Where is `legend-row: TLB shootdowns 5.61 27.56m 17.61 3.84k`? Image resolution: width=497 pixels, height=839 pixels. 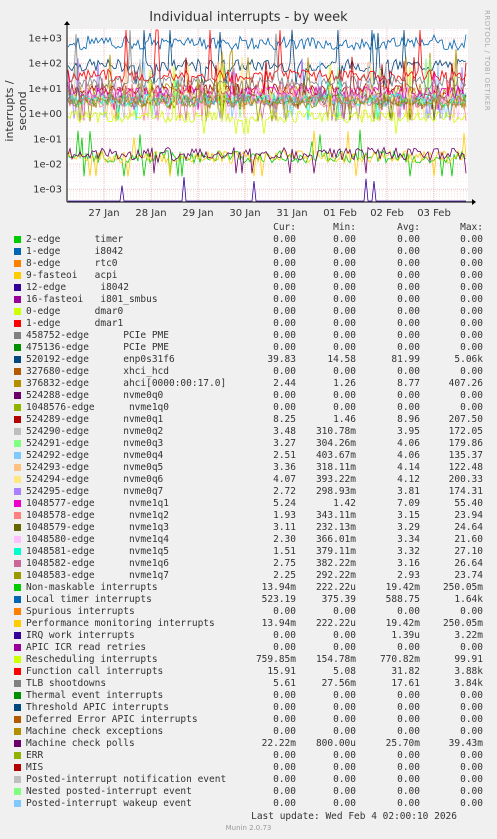 legend-row: TLB shootdowns 5.61 27.56m 17.61 3.84k is located at coordinates (248, 684).